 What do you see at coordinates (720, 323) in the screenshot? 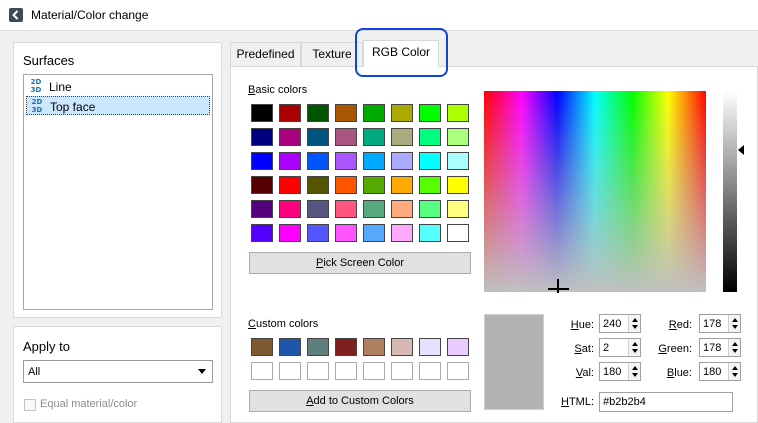
I see `red-spinbox: 178` at bounding box center [720, 323].